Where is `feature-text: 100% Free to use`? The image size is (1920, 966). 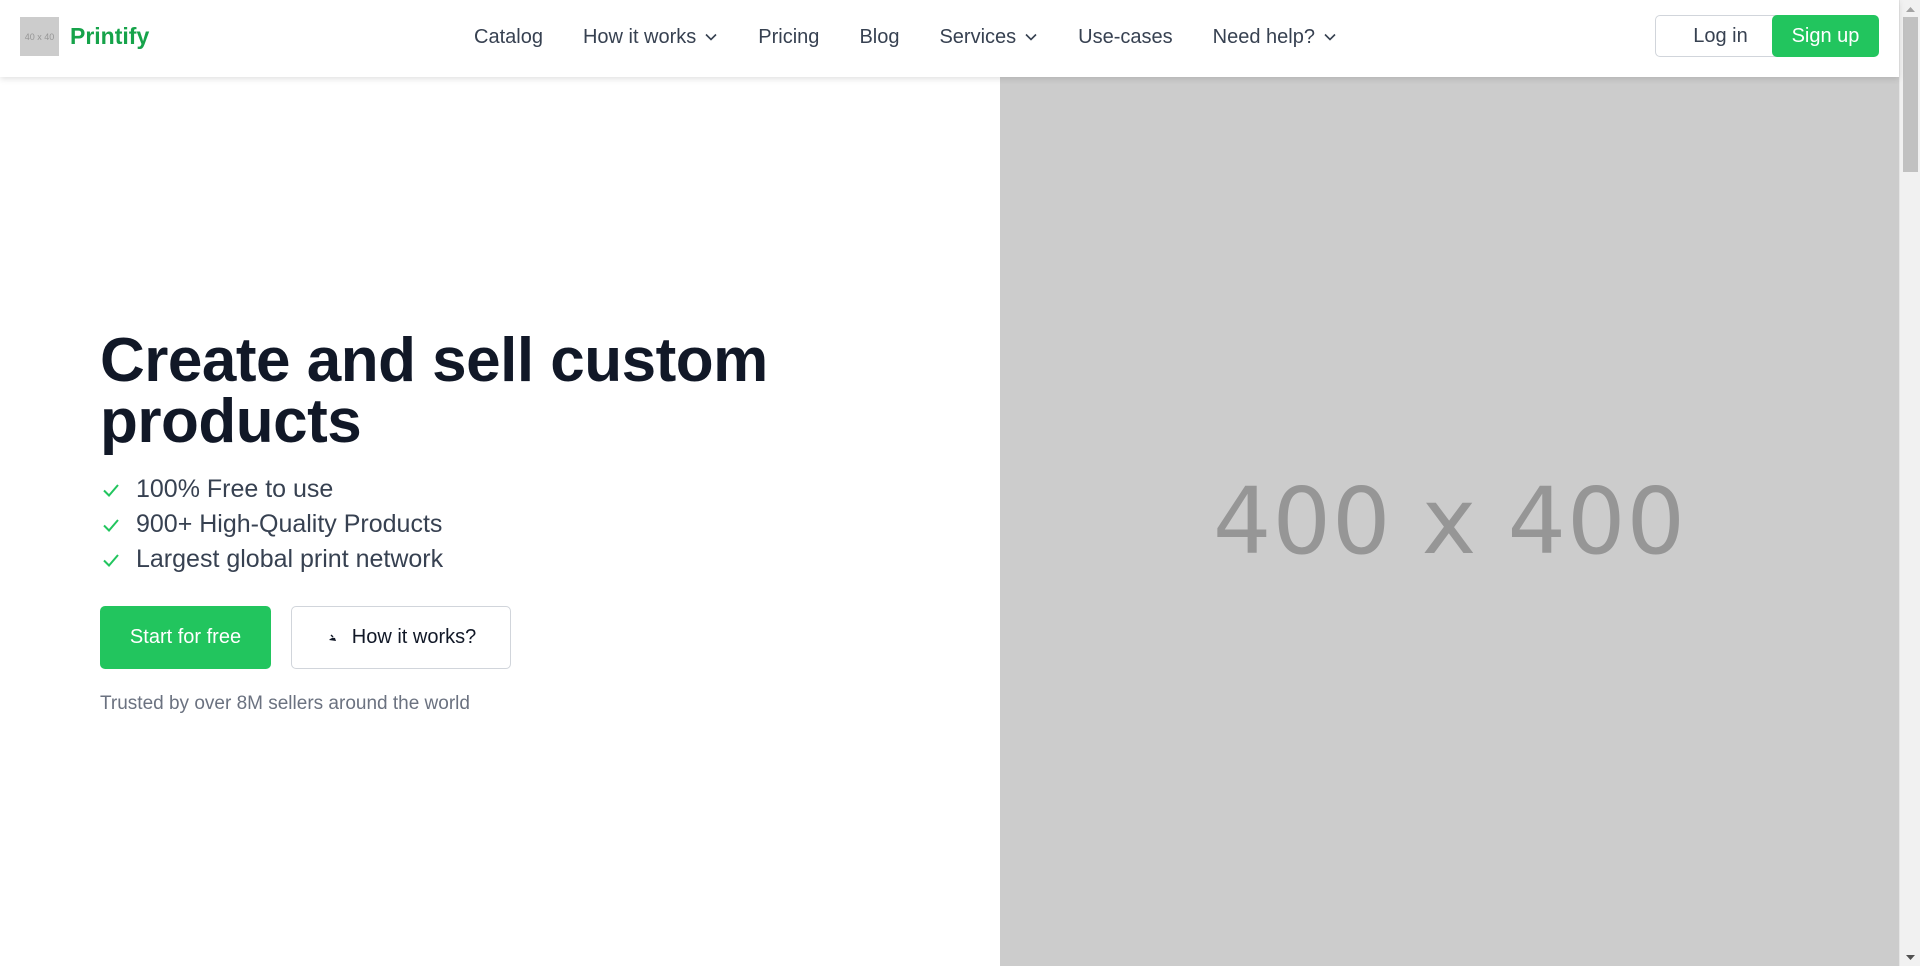 feature-text: 100% Free to use is located at coordinates (235, 489).